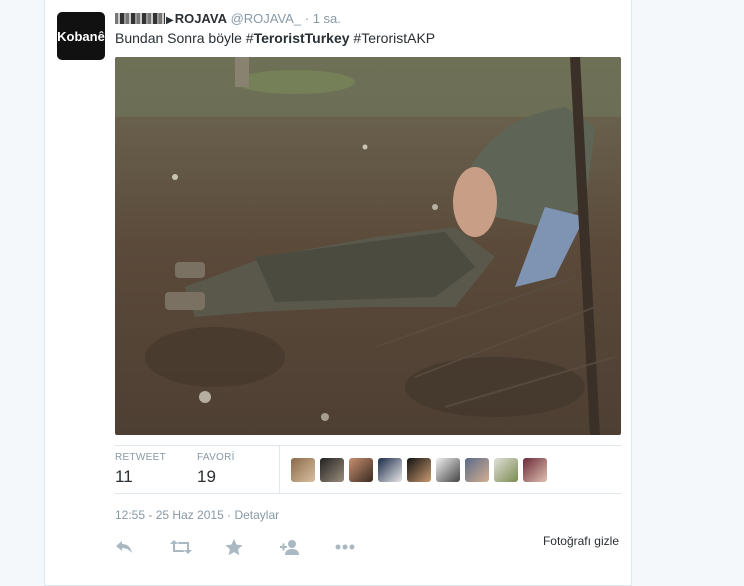  Describe the element at coordinates (124, 476) in the screenshot. I see `retweet-count: 11` at that location.